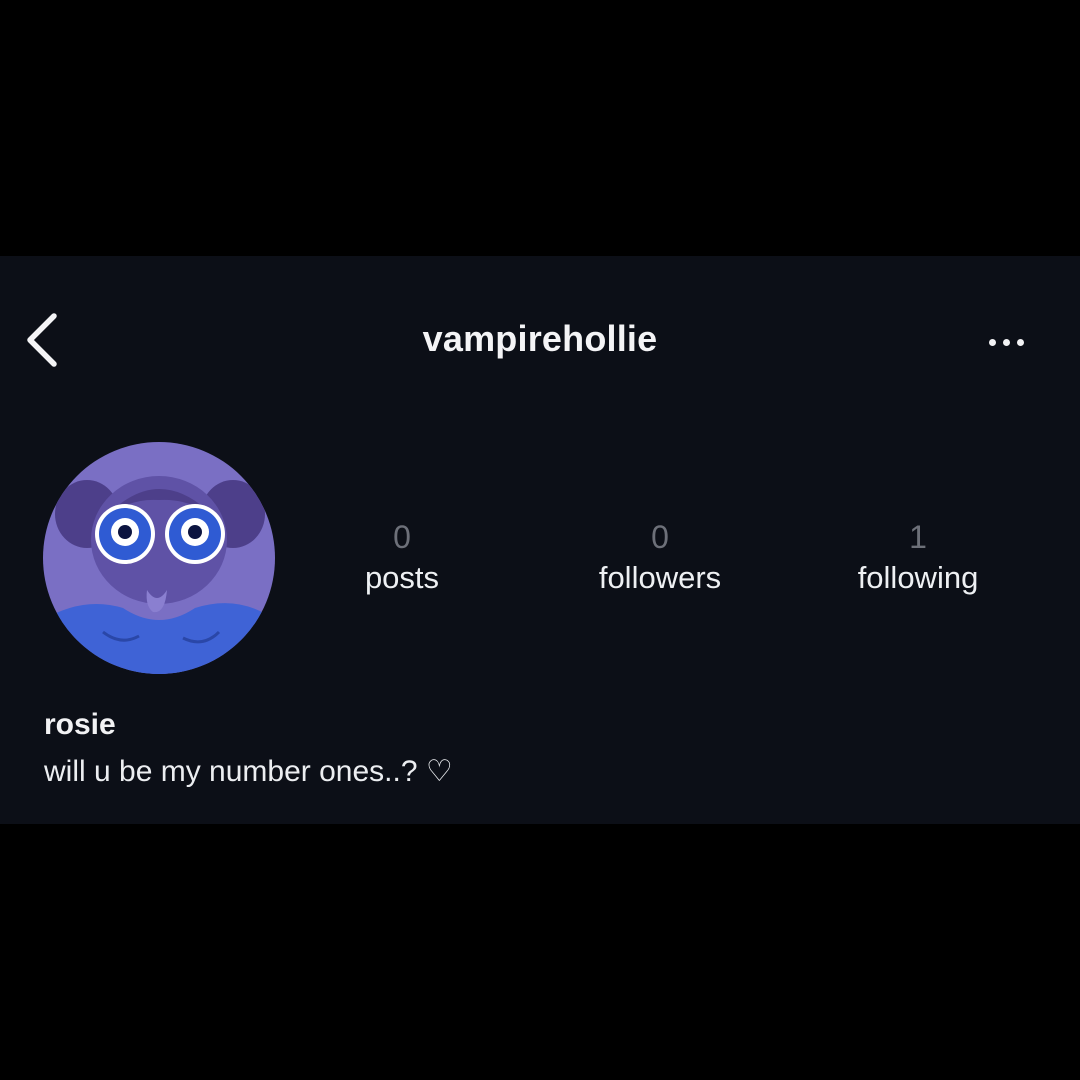  What do you see at coordinates (660, 577) in the screenshot?
I see `followers-label: followers` at bounding box center [660, 577].